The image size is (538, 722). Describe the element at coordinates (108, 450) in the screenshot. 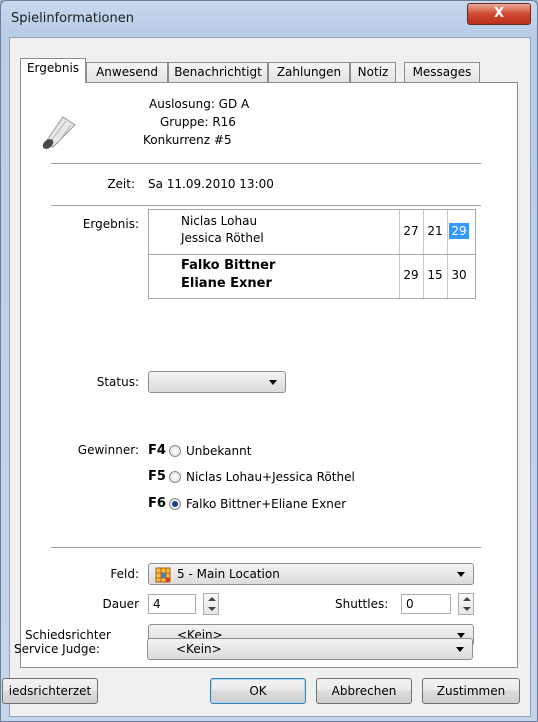

I see `gewinner-label: Gewinner:` at that location.